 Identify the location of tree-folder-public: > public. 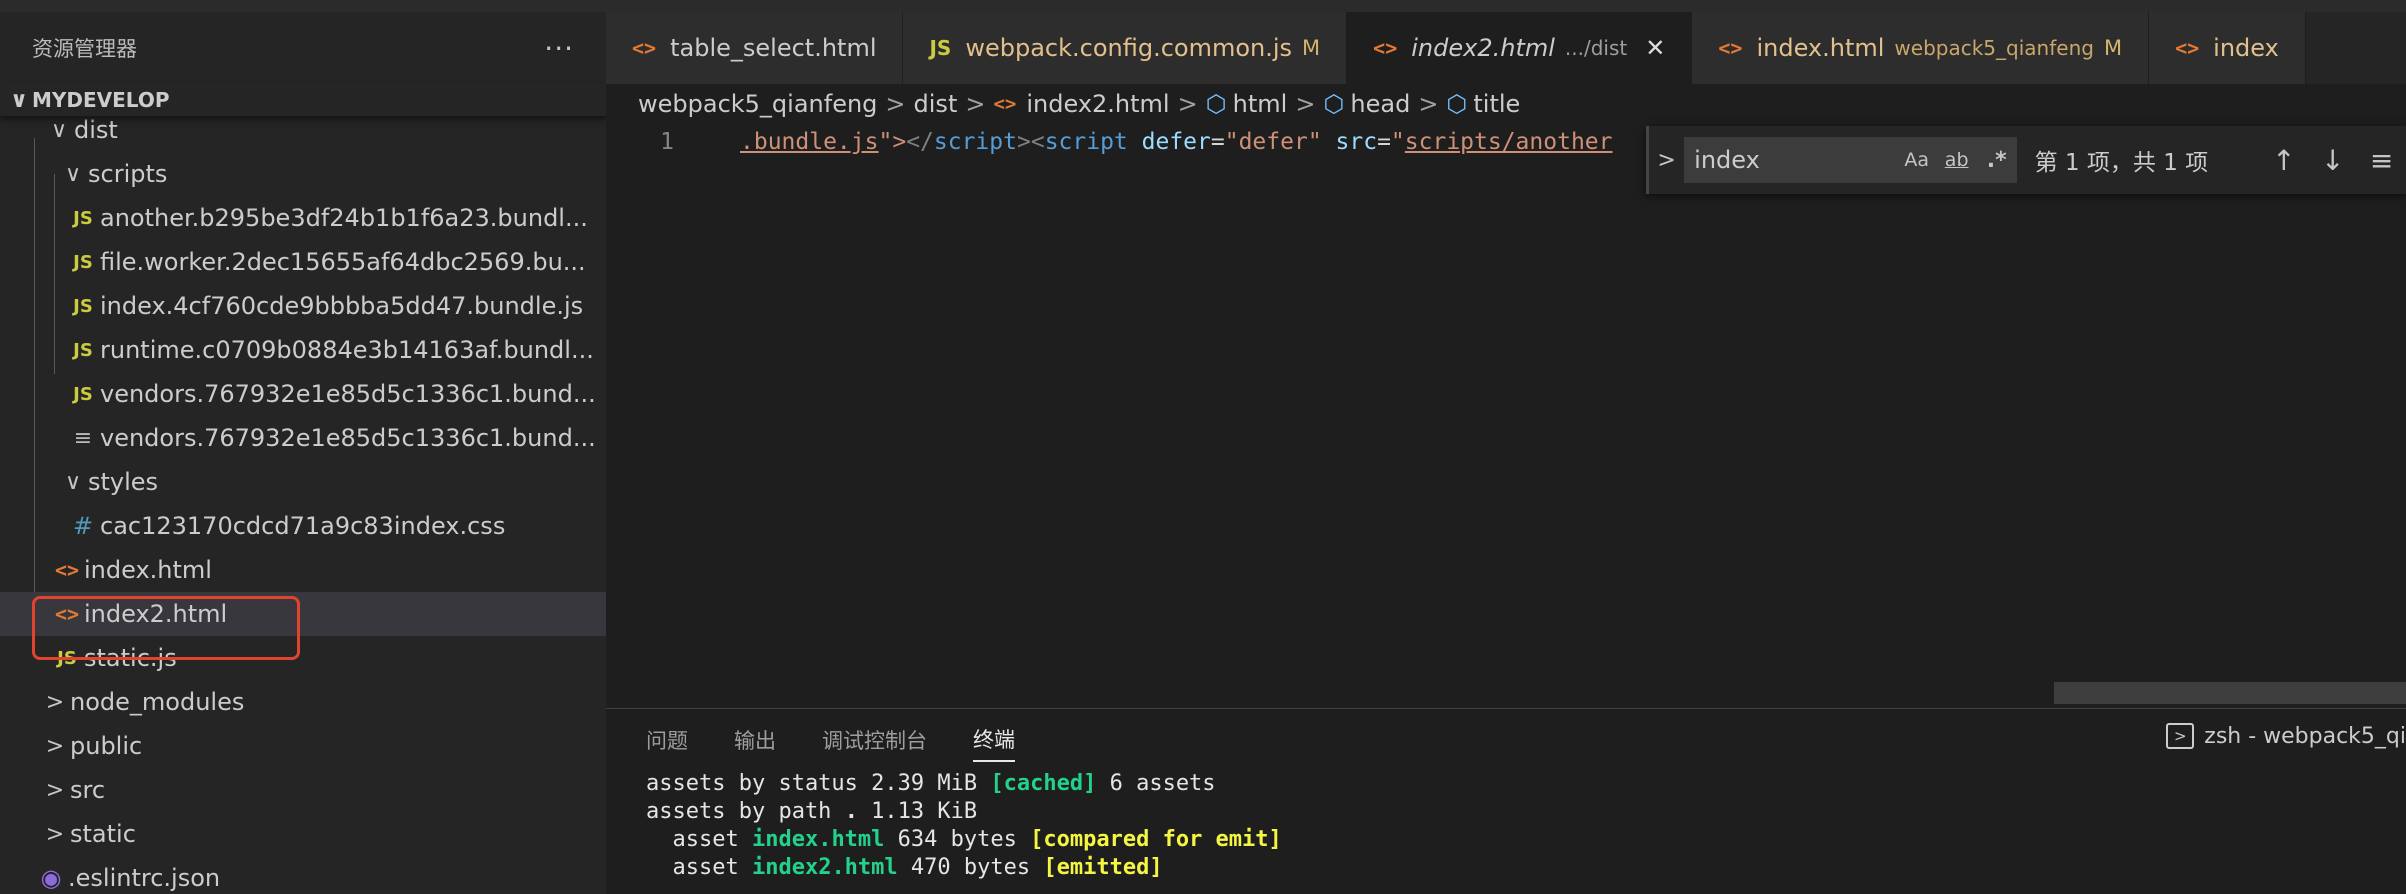
(303, 746).